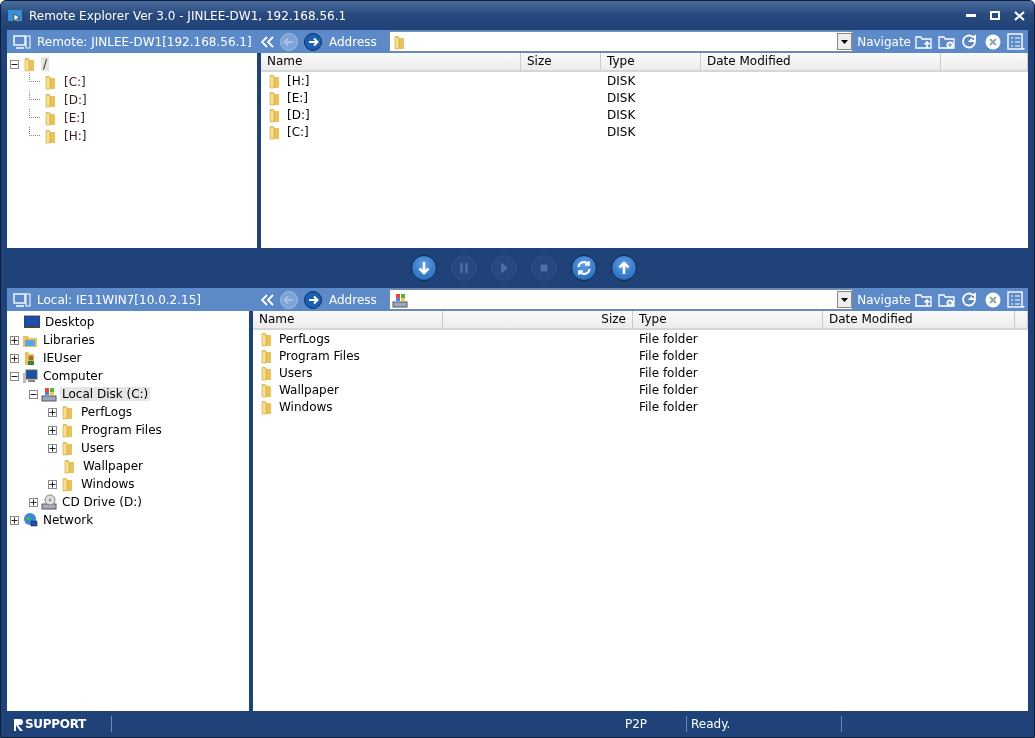 The image size is (1035, 738). I want to click on tree-item: CD Drive (D:), so click(102, 502).